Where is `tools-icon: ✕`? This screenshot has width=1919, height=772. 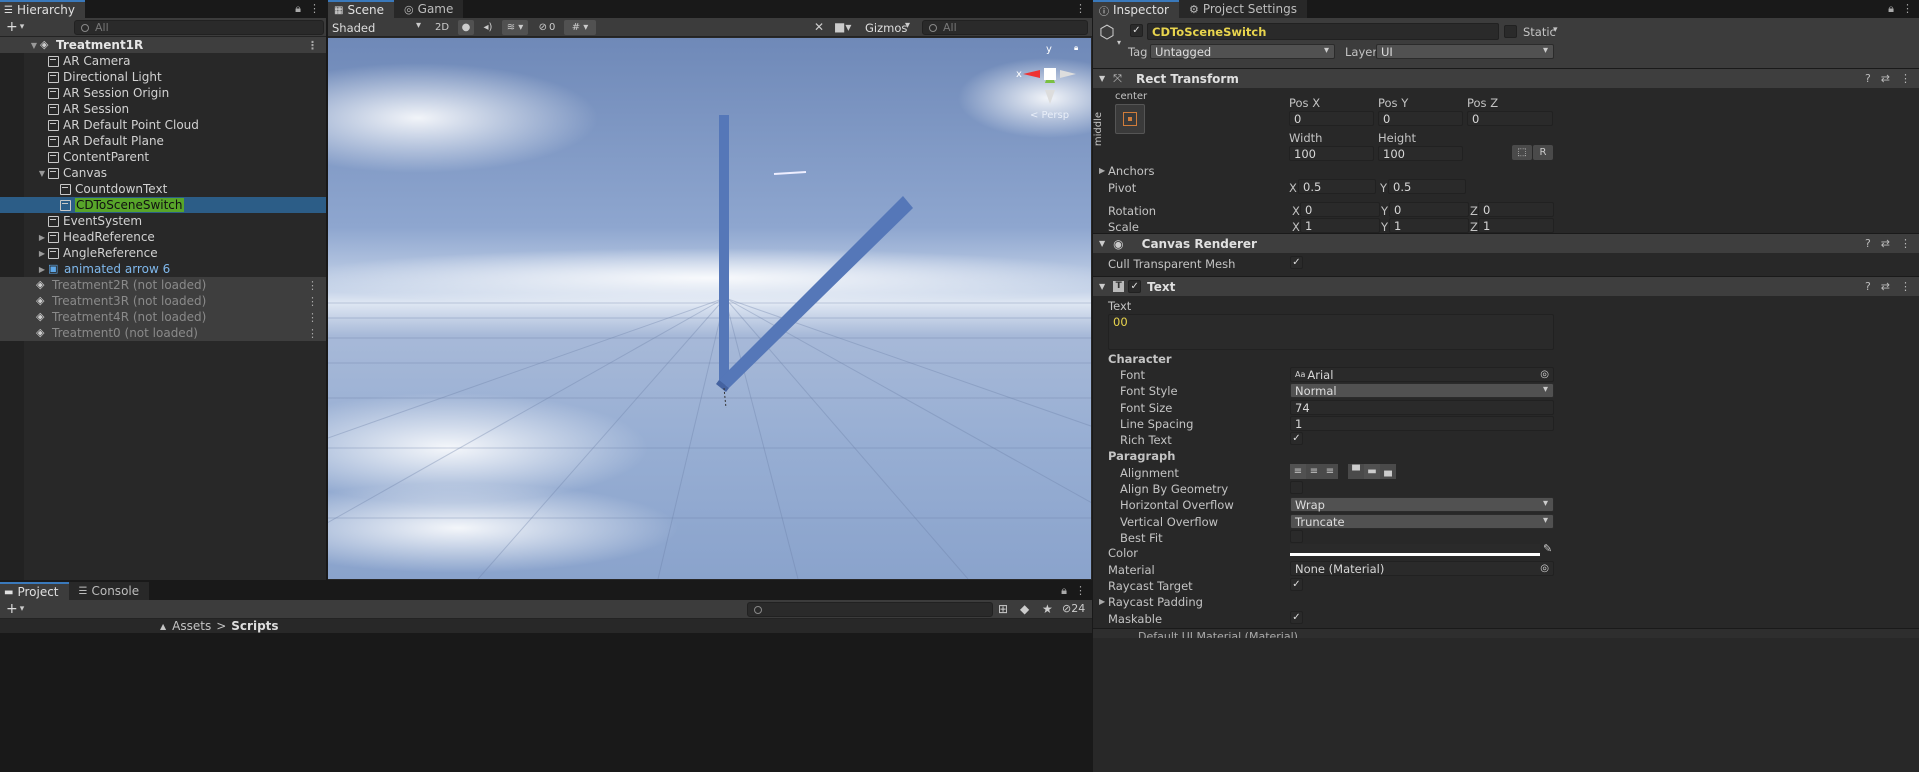
tools-icon: ✕ is located at coordinates (819, 27).